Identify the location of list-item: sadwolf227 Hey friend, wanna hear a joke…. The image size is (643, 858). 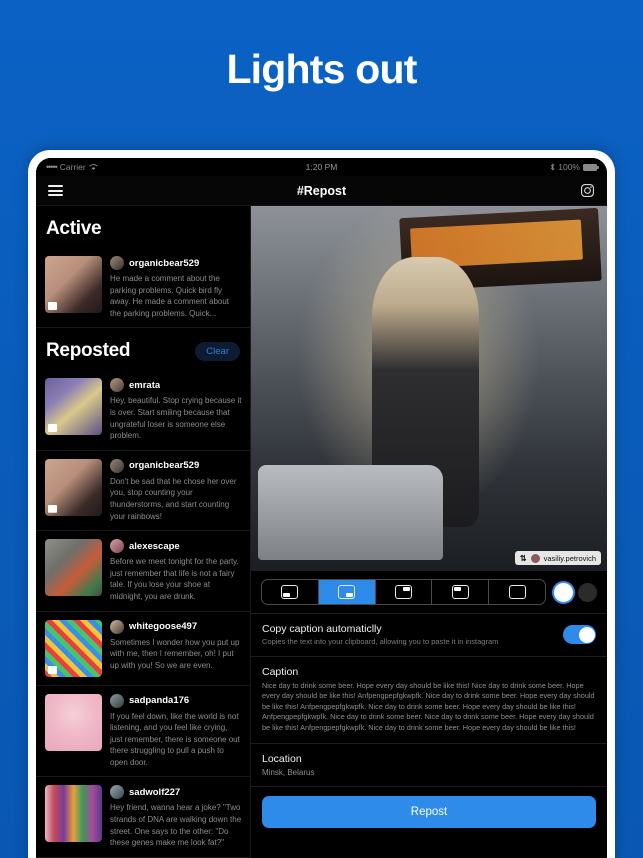
(143, 817).